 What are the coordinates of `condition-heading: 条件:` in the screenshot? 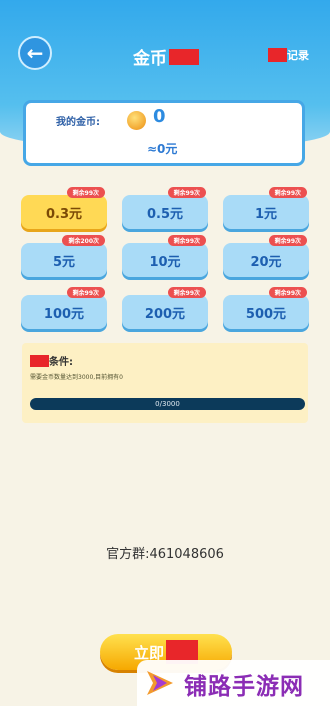 It's located at (51, 360).